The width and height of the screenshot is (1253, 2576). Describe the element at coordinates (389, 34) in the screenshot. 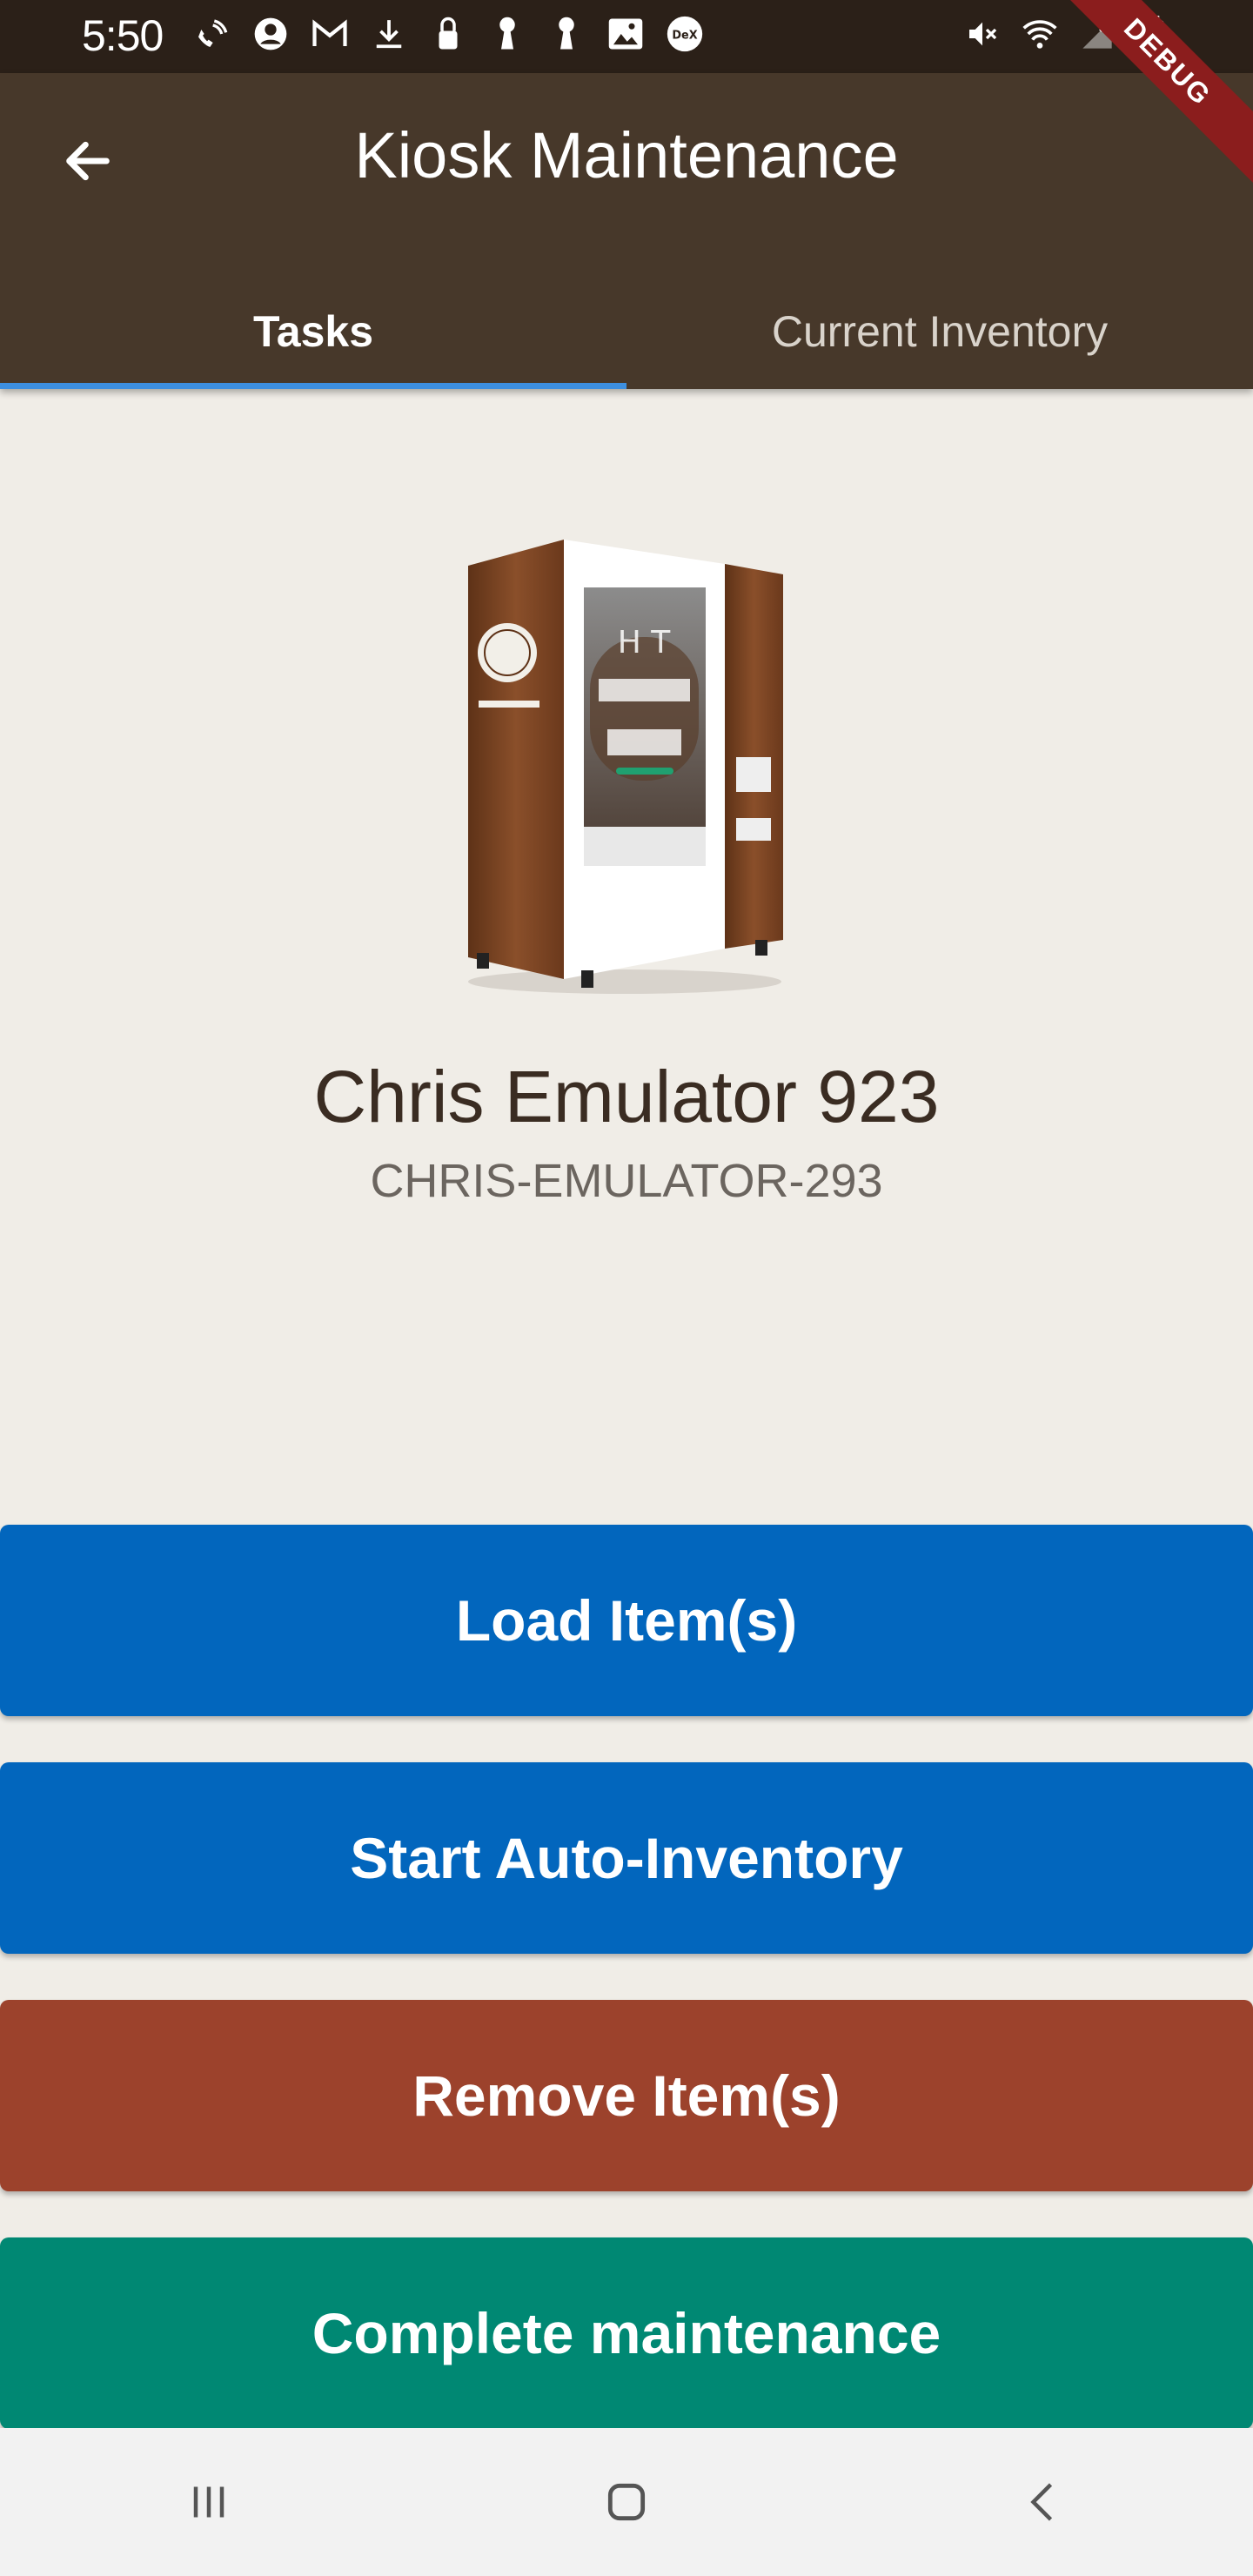

I see `download-icon` at that location.